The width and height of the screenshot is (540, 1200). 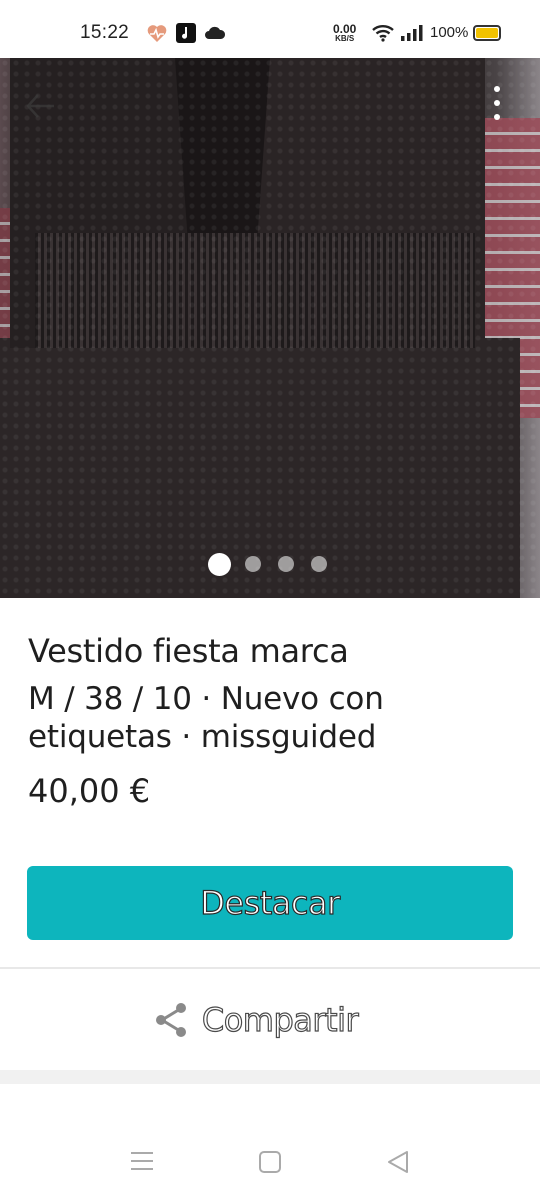 What do you see at coordinates (498, 106) in the screenshot?
I see `more-vertical-icon` at bounding box center [498, 106].